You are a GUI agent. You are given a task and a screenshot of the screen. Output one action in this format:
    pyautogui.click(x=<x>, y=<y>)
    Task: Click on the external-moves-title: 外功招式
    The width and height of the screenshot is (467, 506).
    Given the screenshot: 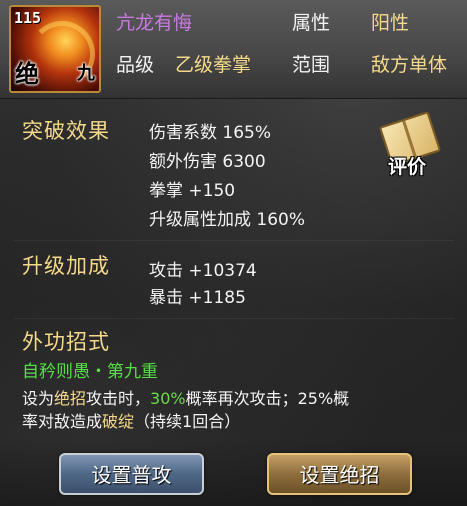 What is the action you would take?
    pyautogui.click(x=66, y=342)
    